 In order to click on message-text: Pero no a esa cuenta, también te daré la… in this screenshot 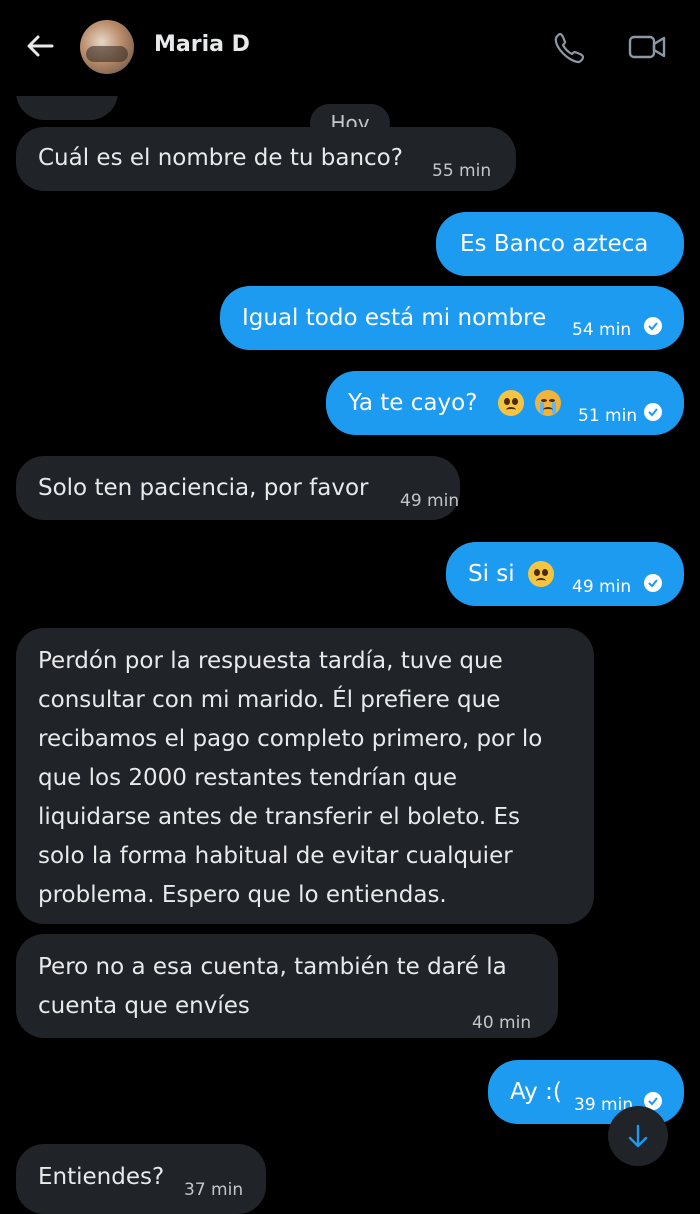, I will do `click(272, 986)`.